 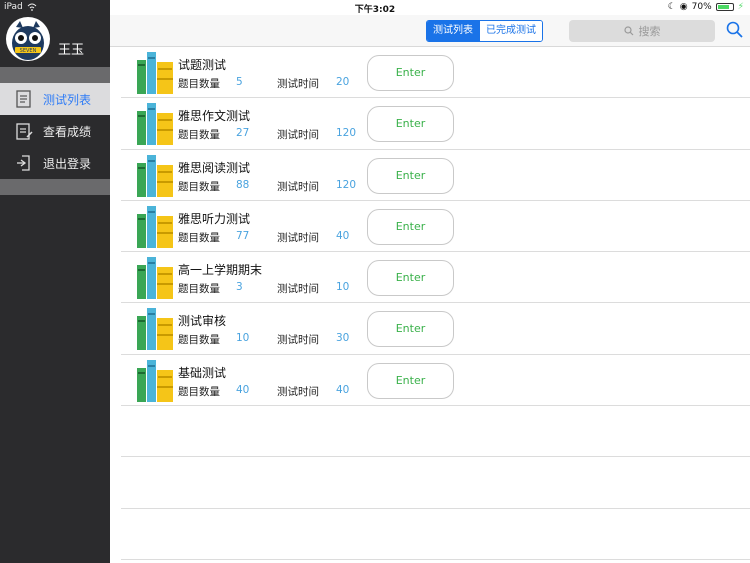 I want to click on logout-icon, so click(x=23, y=163).